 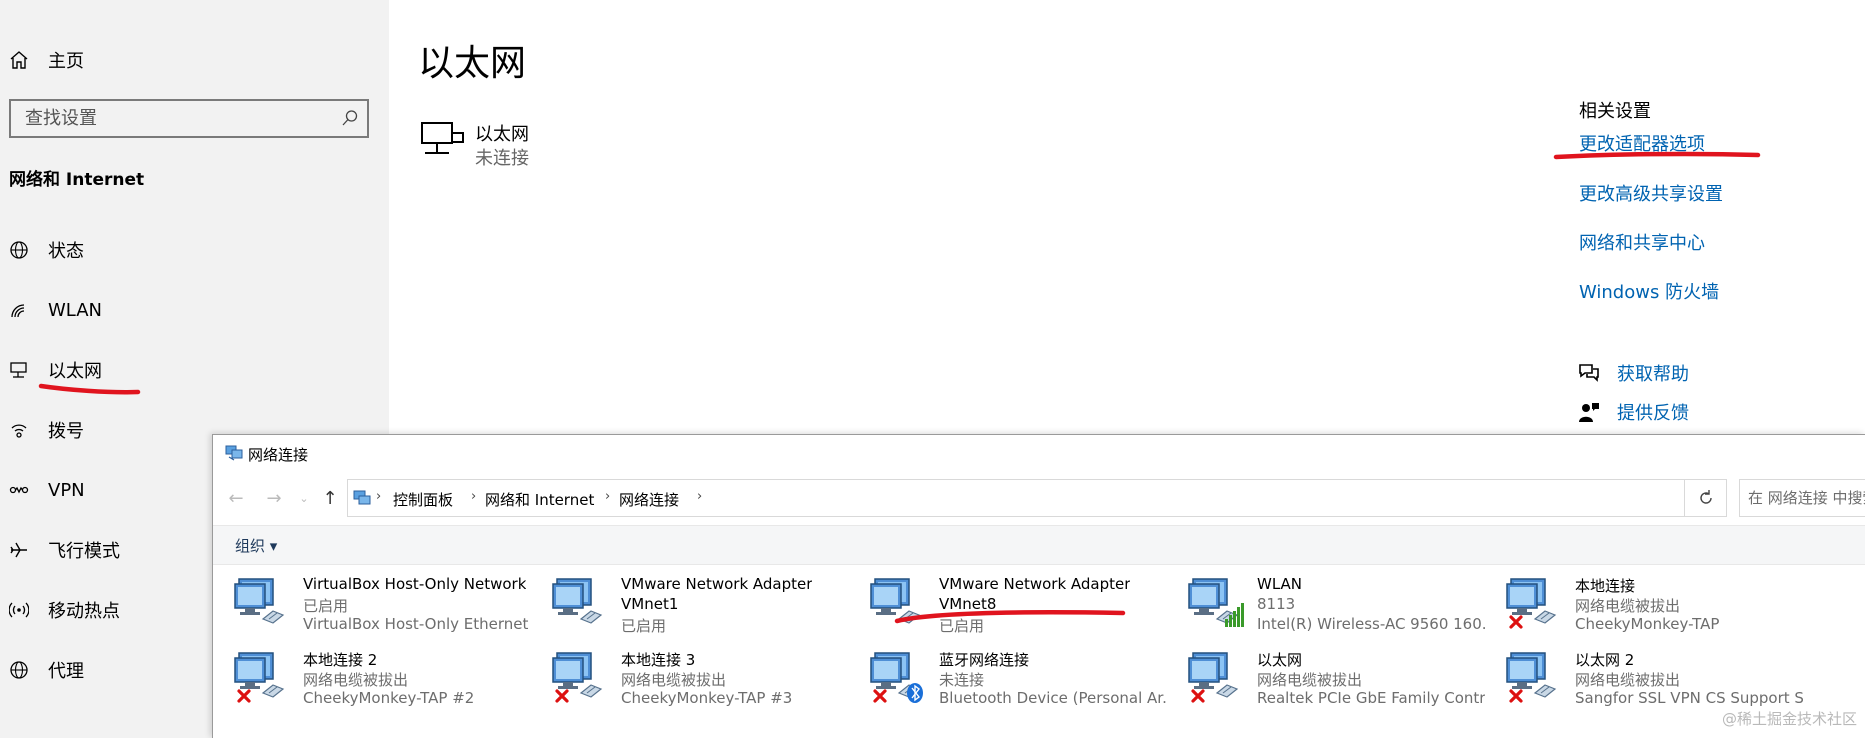 What do you see at coordinates (442, 140) in the screenshot?
I see `ethernet-monitor-icon` at bounding box center [442, 140].